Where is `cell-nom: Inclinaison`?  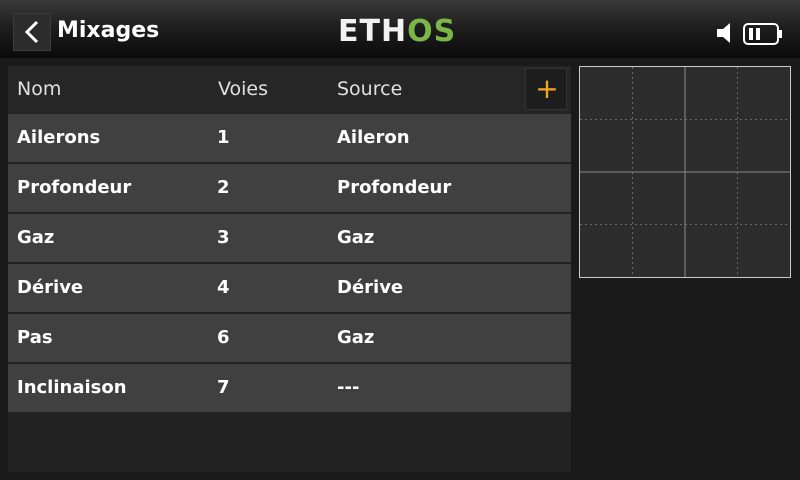
cell-nom: Inclinaison is located at coordinates (72, 387).